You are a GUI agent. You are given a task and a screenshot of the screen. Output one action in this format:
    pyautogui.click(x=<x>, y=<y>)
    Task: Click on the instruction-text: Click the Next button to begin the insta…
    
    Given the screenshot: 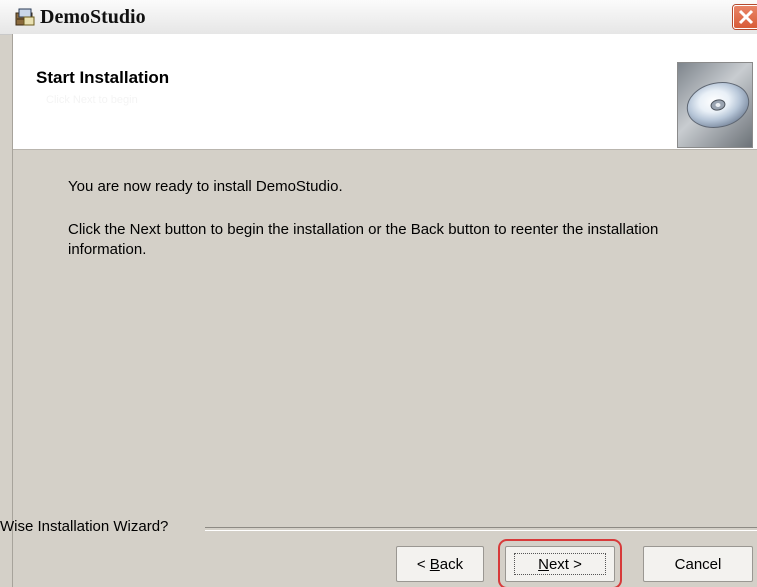 What is the action you would take?
    pyautogui.click(x=363, y=239)
    